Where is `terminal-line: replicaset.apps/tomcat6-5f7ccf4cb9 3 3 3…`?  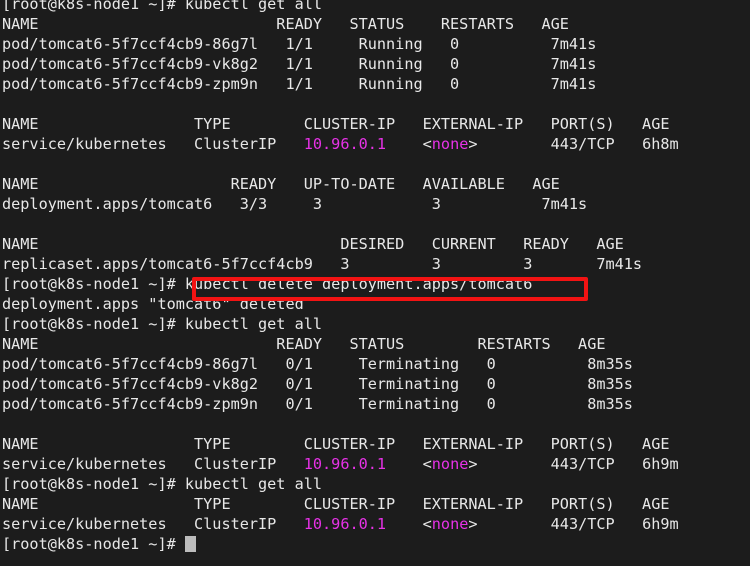
terminal-line: replicaset.apps/tomcat6-5f7ccf4cb9 3 3 3… is located at coordinates (322, 264).